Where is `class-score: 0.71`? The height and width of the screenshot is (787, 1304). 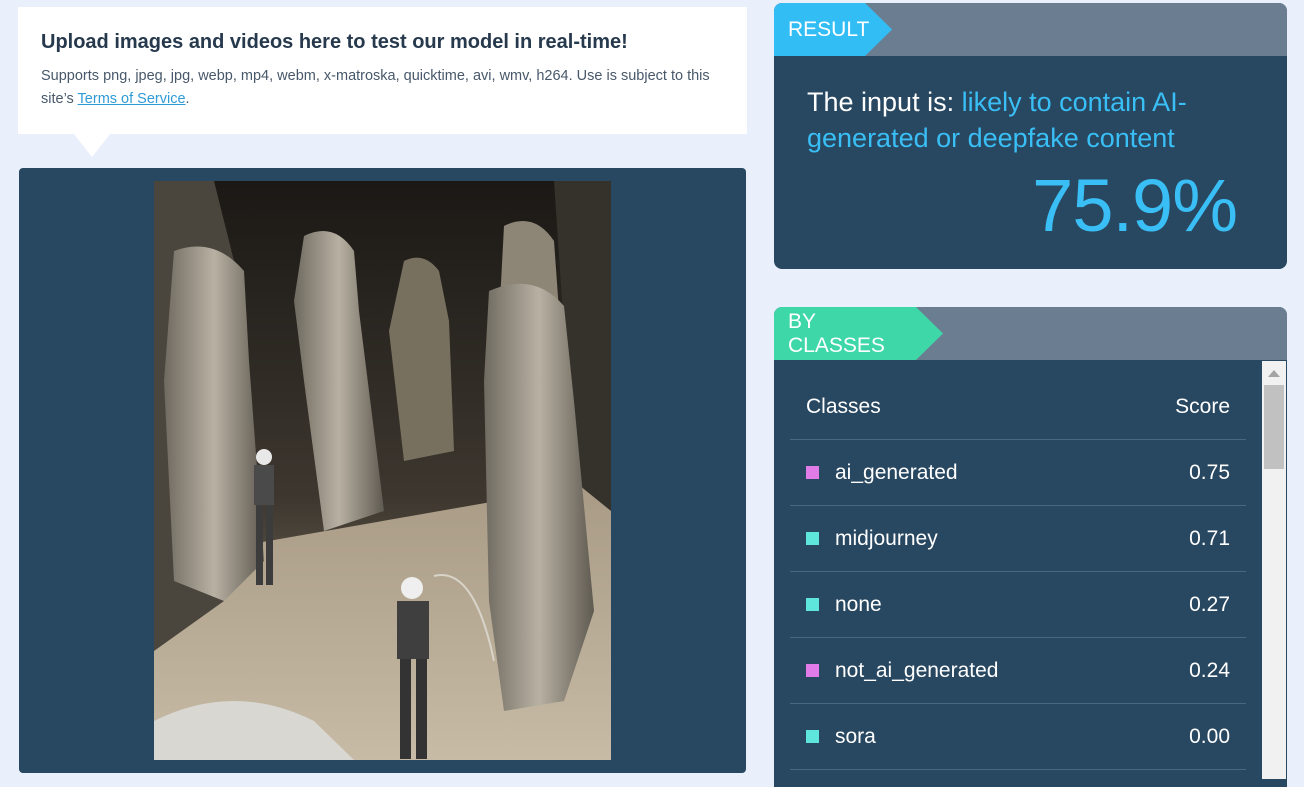 class-score: 0.71 is located at coordinates (1209, 538).